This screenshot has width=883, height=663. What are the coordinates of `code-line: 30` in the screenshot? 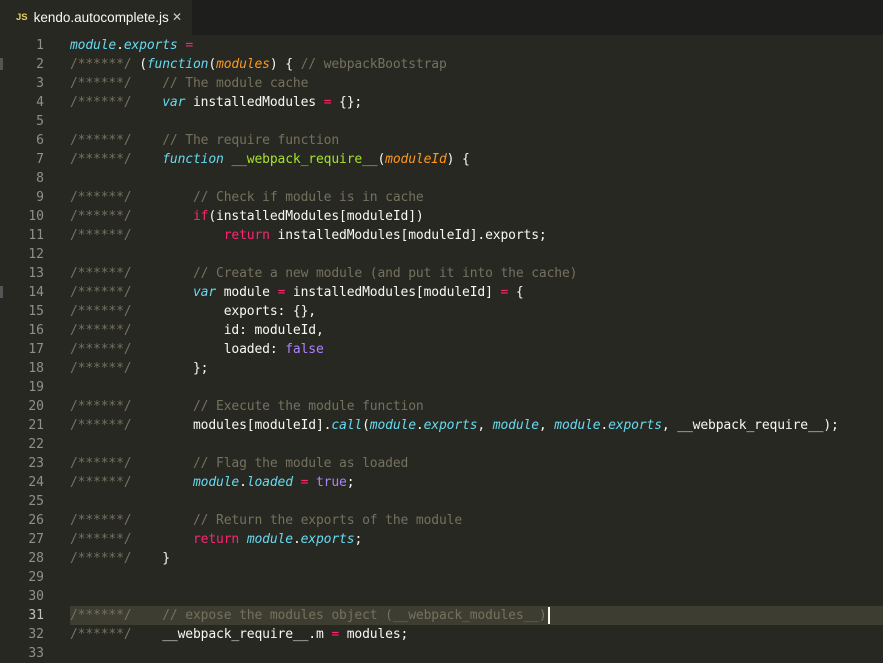 It's located at (441, 596).